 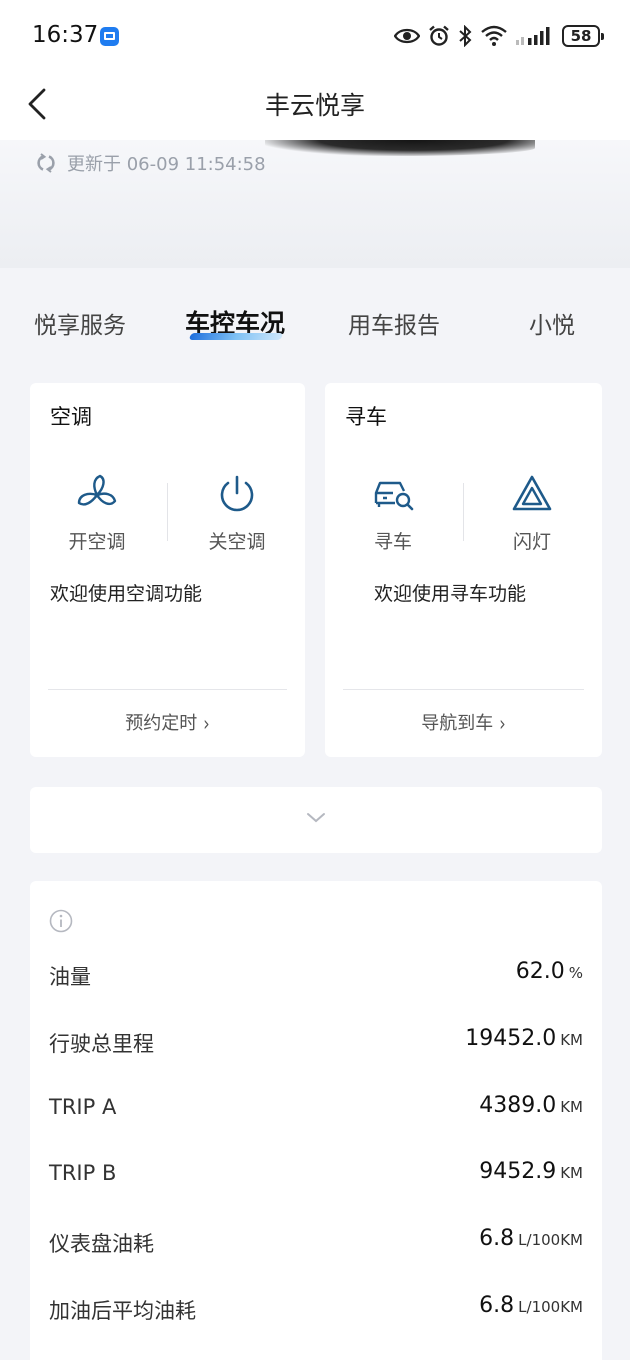 I want to click on refresh-icon, so click(x=46, y=163).